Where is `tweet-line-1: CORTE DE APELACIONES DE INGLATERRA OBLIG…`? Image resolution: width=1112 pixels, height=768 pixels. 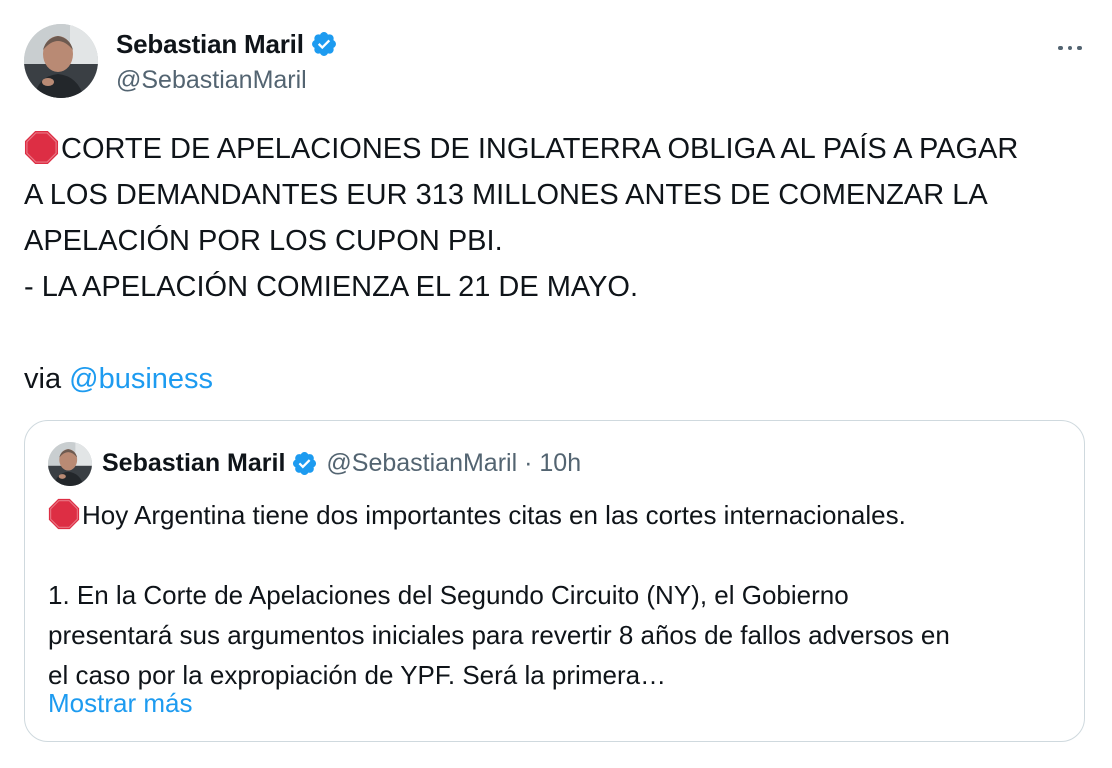
tweet-line-1: CORTE DE APELACIONES DE INGLATERRA OBLIG… is located at coordinates (554, 149).